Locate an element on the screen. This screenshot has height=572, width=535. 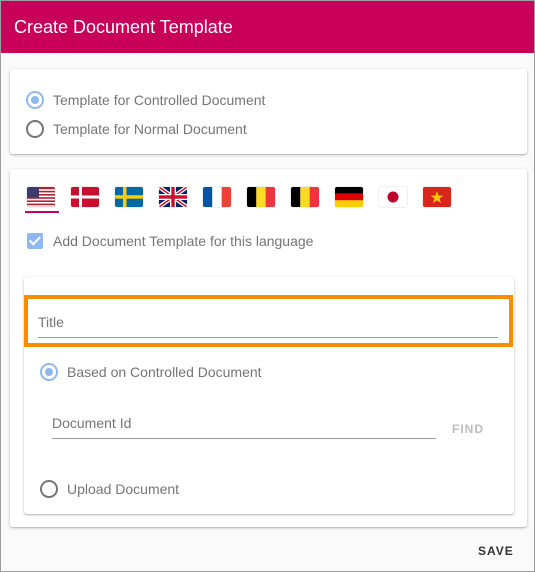
language-flags is located at coordinates (246, 200).